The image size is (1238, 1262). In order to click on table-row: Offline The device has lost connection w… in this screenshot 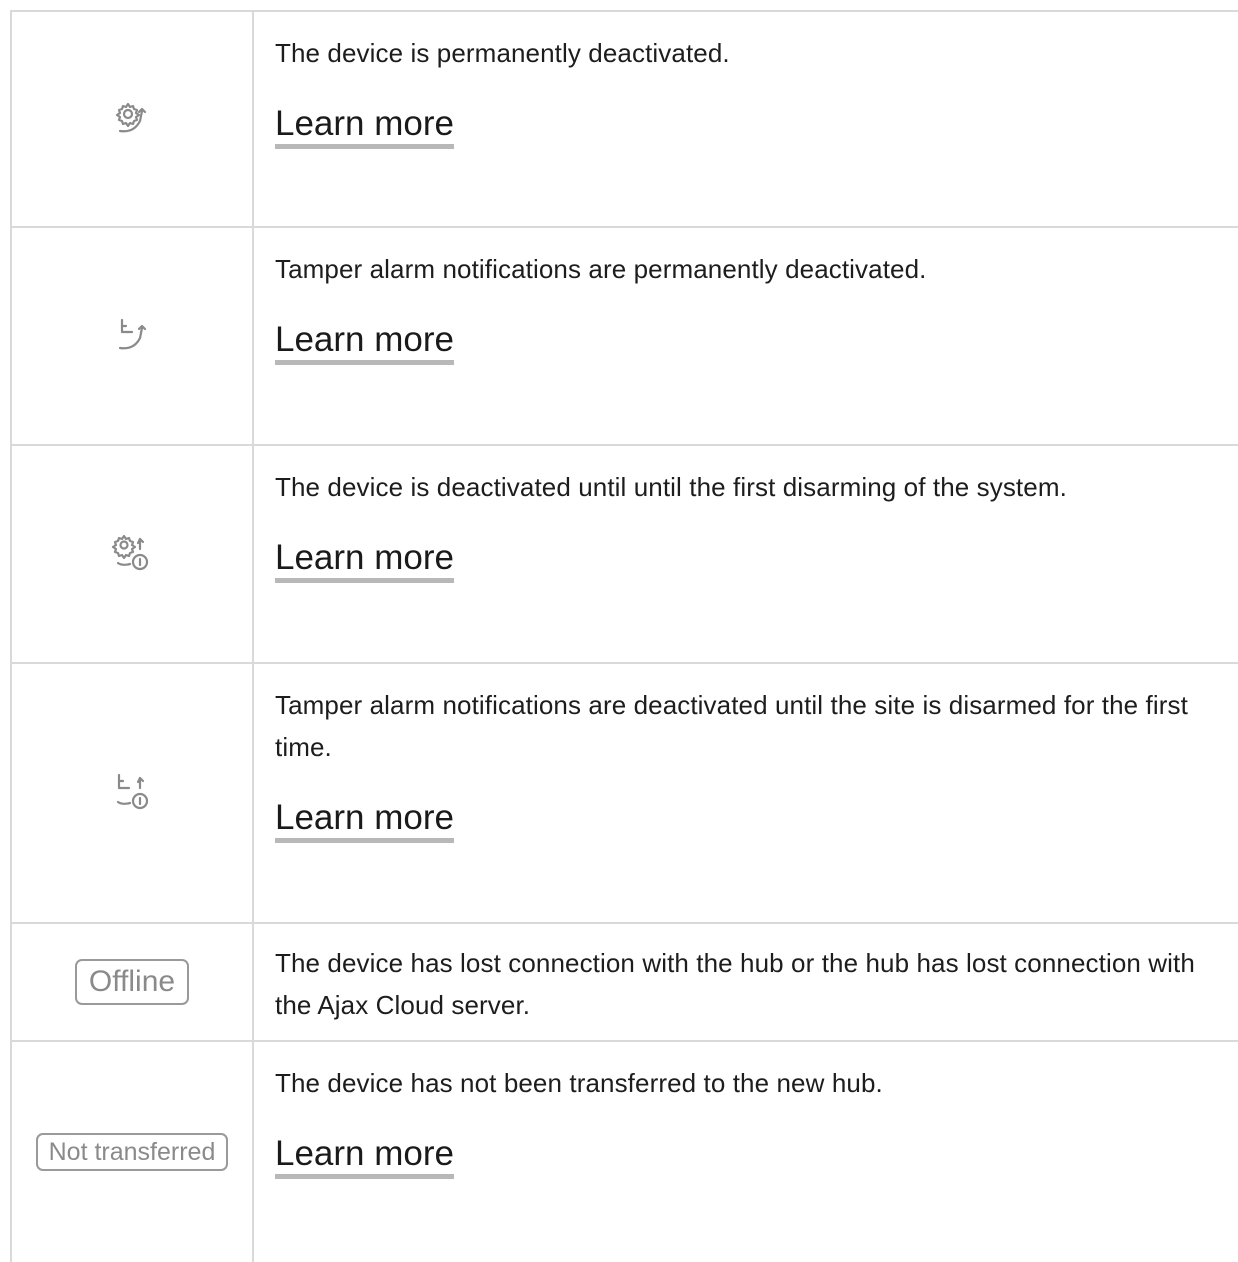, I will do `click(624, 983)`.